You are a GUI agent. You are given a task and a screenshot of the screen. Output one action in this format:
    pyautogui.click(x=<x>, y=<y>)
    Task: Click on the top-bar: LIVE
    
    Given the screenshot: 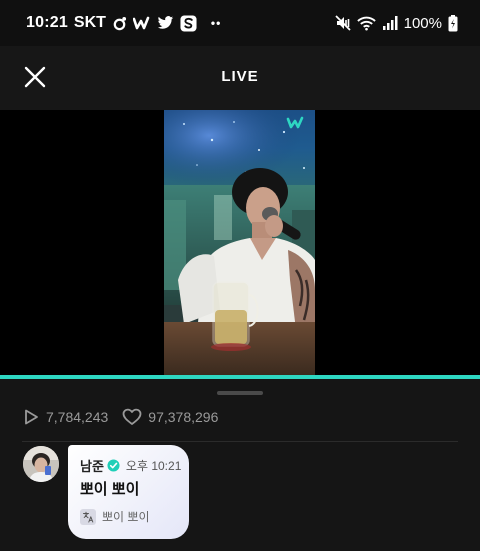 What is the action you would take?
    pyautogui.click(x=240, y=78)
    